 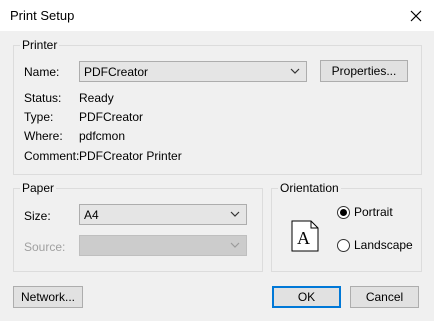 I want to click on portrait-radio, so click(x=343, y=212).